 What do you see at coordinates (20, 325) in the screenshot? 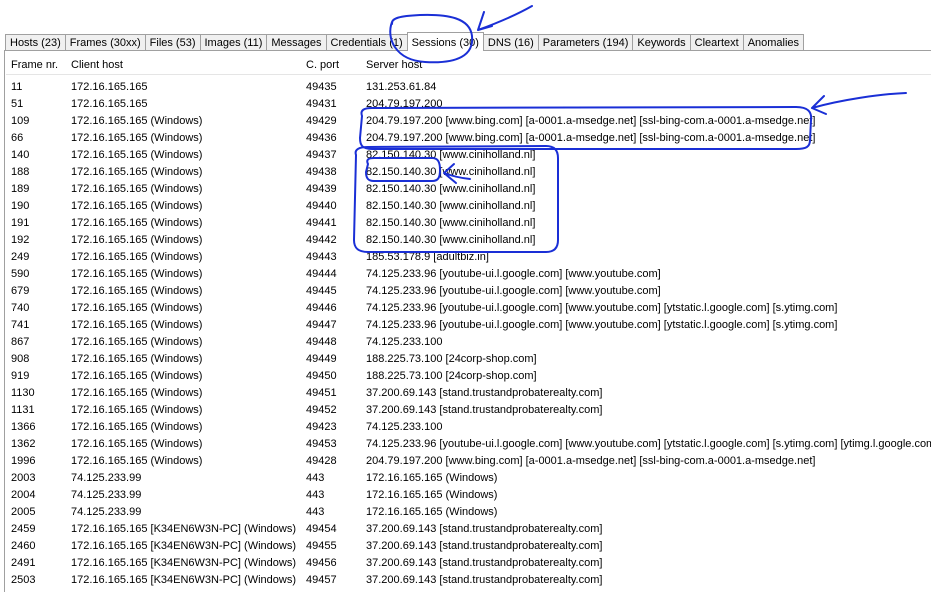
I see `cell-frame-nr: 741` at bounding box center [20, 325].